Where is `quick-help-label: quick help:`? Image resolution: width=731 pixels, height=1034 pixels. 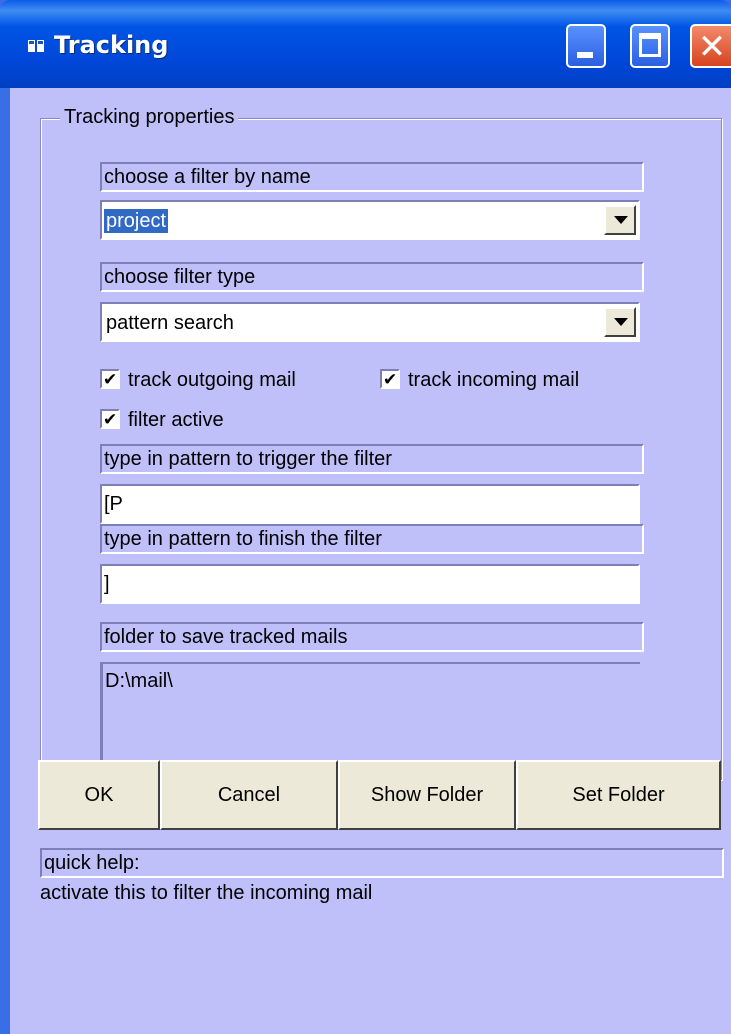 quick-help-label: quick help: is located at coordinates (382, 863).